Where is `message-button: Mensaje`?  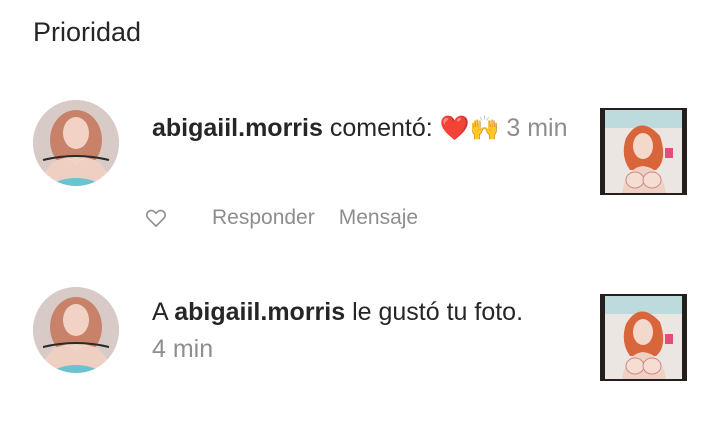 message-button: Mensaje is located at coordinates (378, 218).